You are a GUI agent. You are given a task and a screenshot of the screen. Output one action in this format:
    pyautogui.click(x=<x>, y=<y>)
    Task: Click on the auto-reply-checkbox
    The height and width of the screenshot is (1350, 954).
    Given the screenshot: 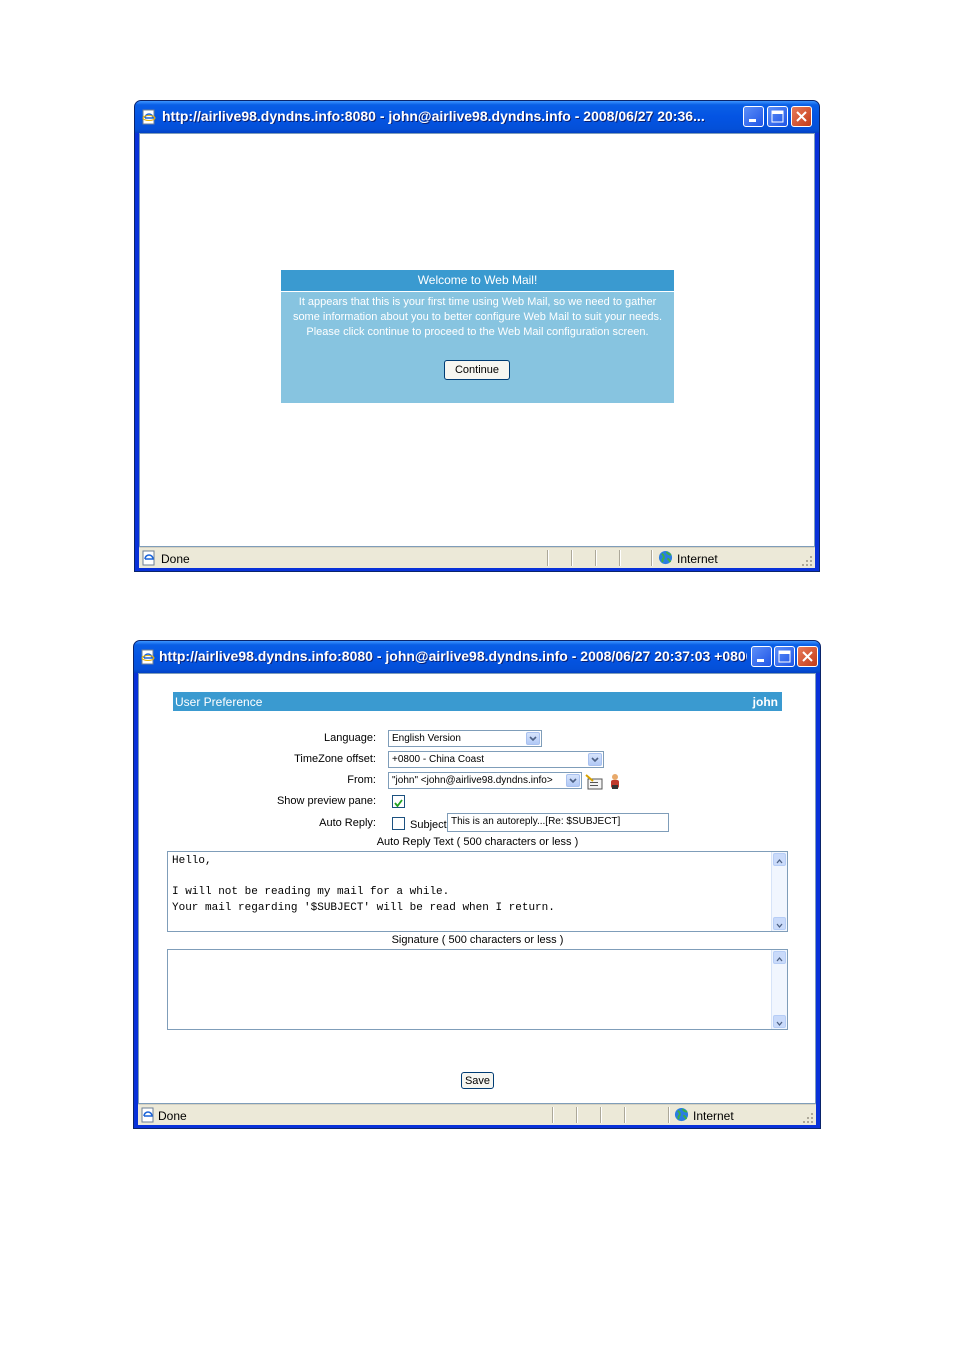 What is the action you would take?
    pyautogui.click(x=398, y=823)
    